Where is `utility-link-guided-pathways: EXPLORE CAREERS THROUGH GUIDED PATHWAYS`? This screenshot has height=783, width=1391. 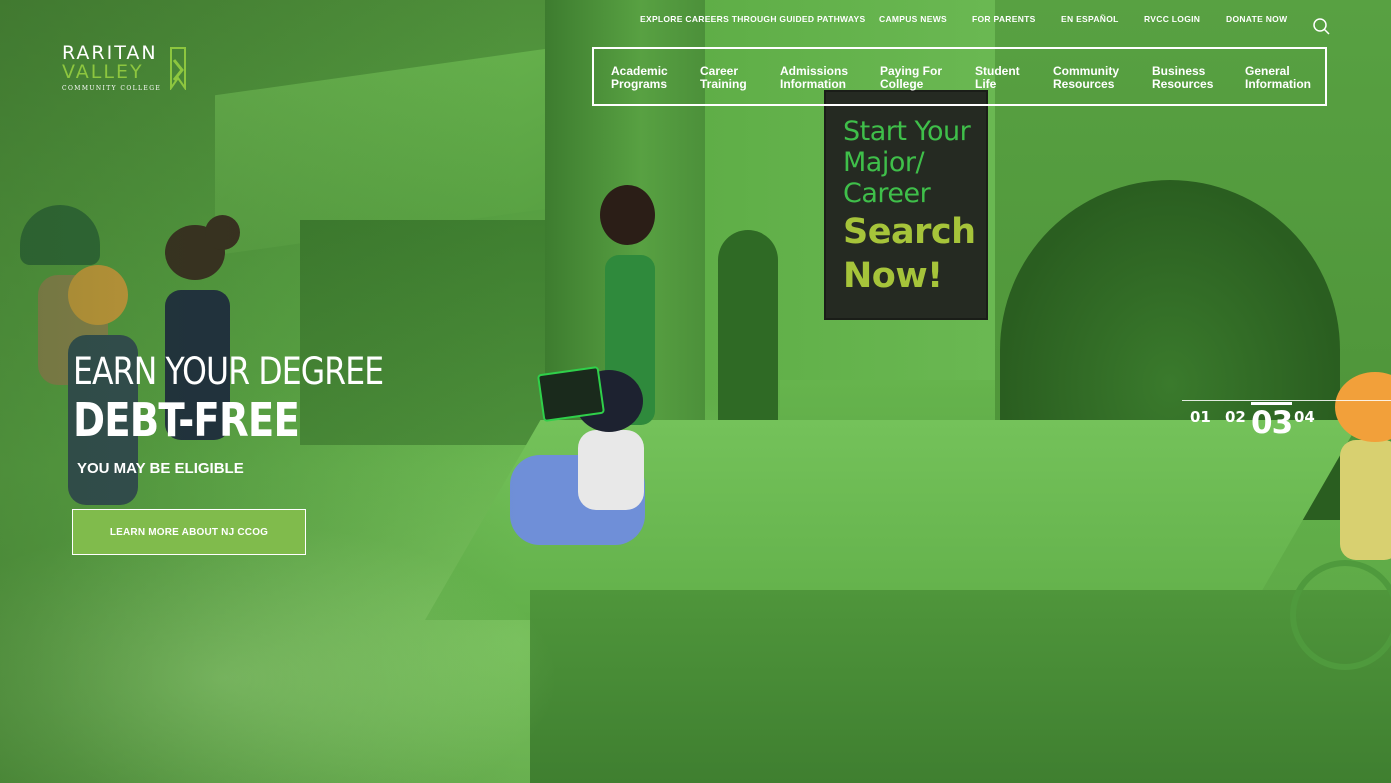 utility-link-guided-pathways: EXPLORE CAREERS THROUGH GUIDED PATHWAYS is located at coordinates (752, 19).